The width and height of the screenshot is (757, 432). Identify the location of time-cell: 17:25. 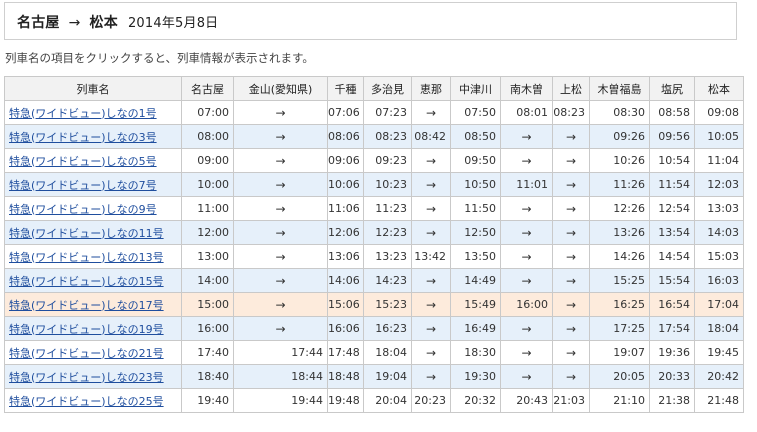
(619, 328).